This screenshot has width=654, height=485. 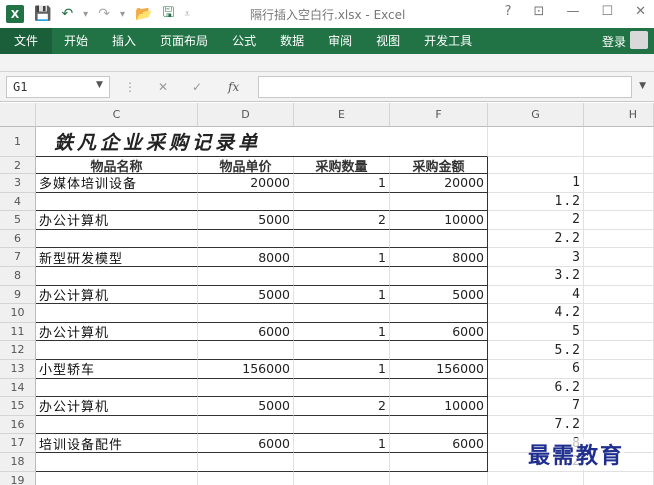 I want to click on cell-g4: 1.2, so click(x=536, y=202).